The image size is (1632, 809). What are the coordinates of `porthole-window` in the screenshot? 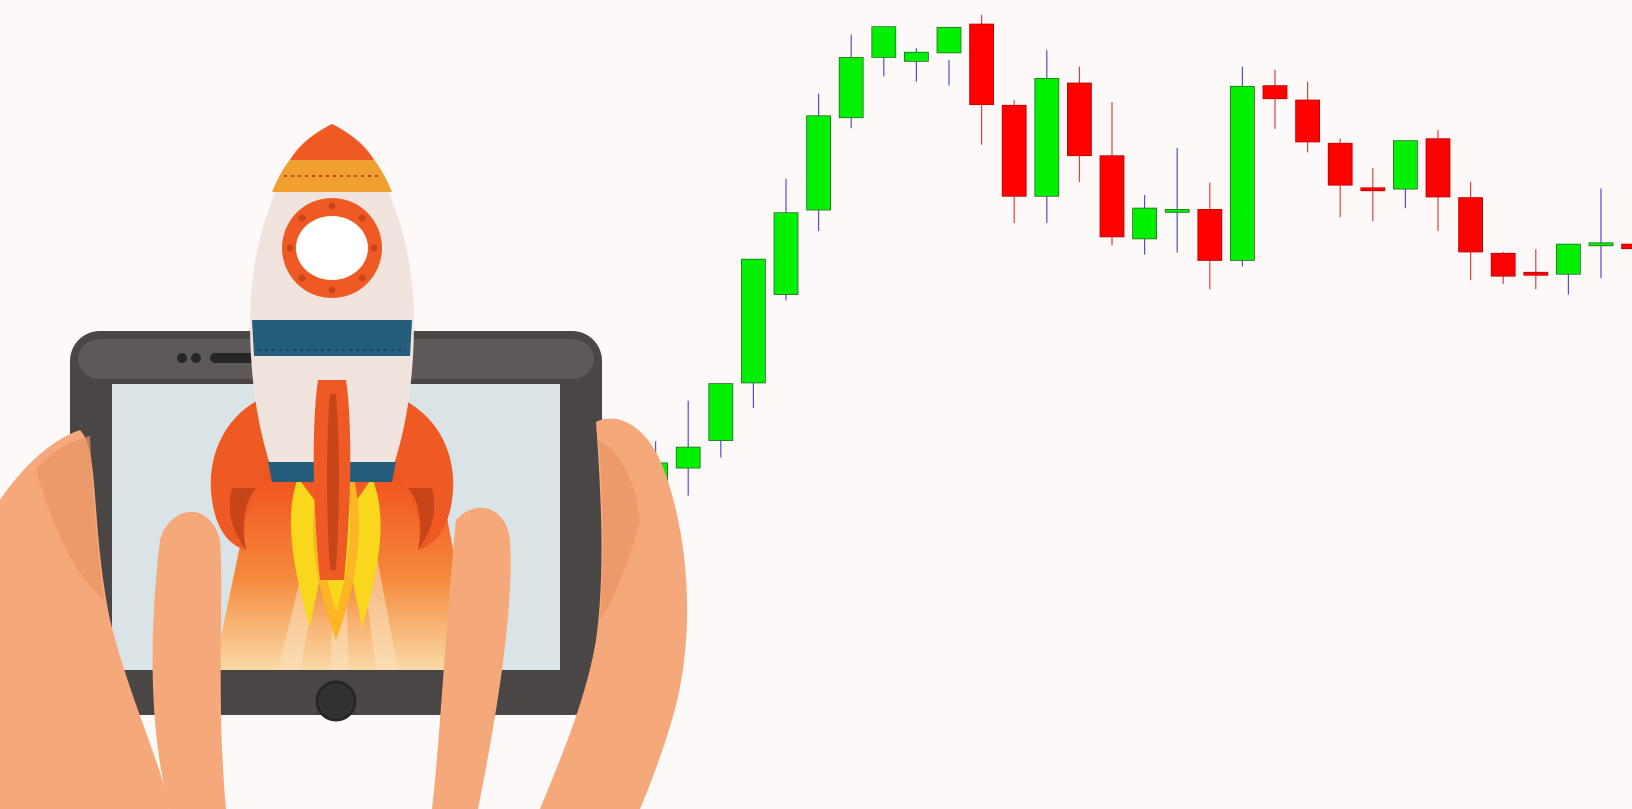 It's located at (332, 248).